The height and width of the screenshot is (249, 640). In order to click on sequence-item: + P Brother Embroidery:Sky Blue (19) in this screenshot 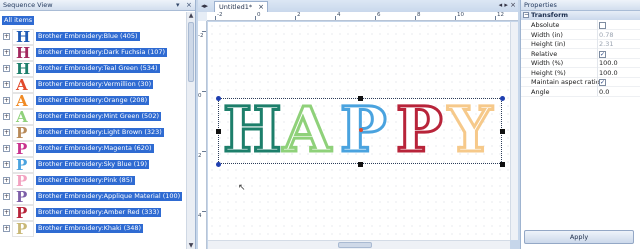, I will do `click(93, 165)`.